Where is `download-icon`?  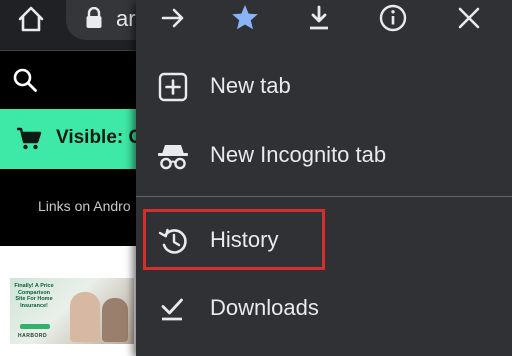 download-icon is located at coordinates (319, 18).